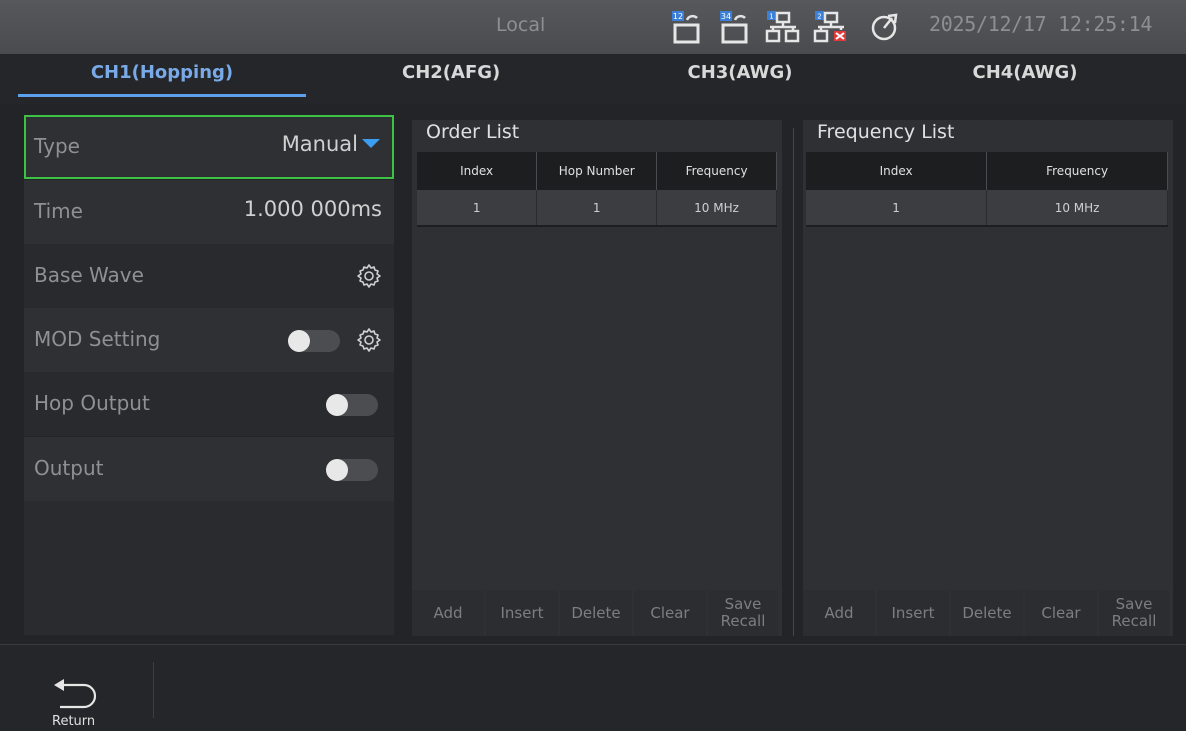  What do you see at coordinates (830, 27) in the screenshot?
I see `network-2-disconnected-icon: 2` at bounding box center [830, 27].